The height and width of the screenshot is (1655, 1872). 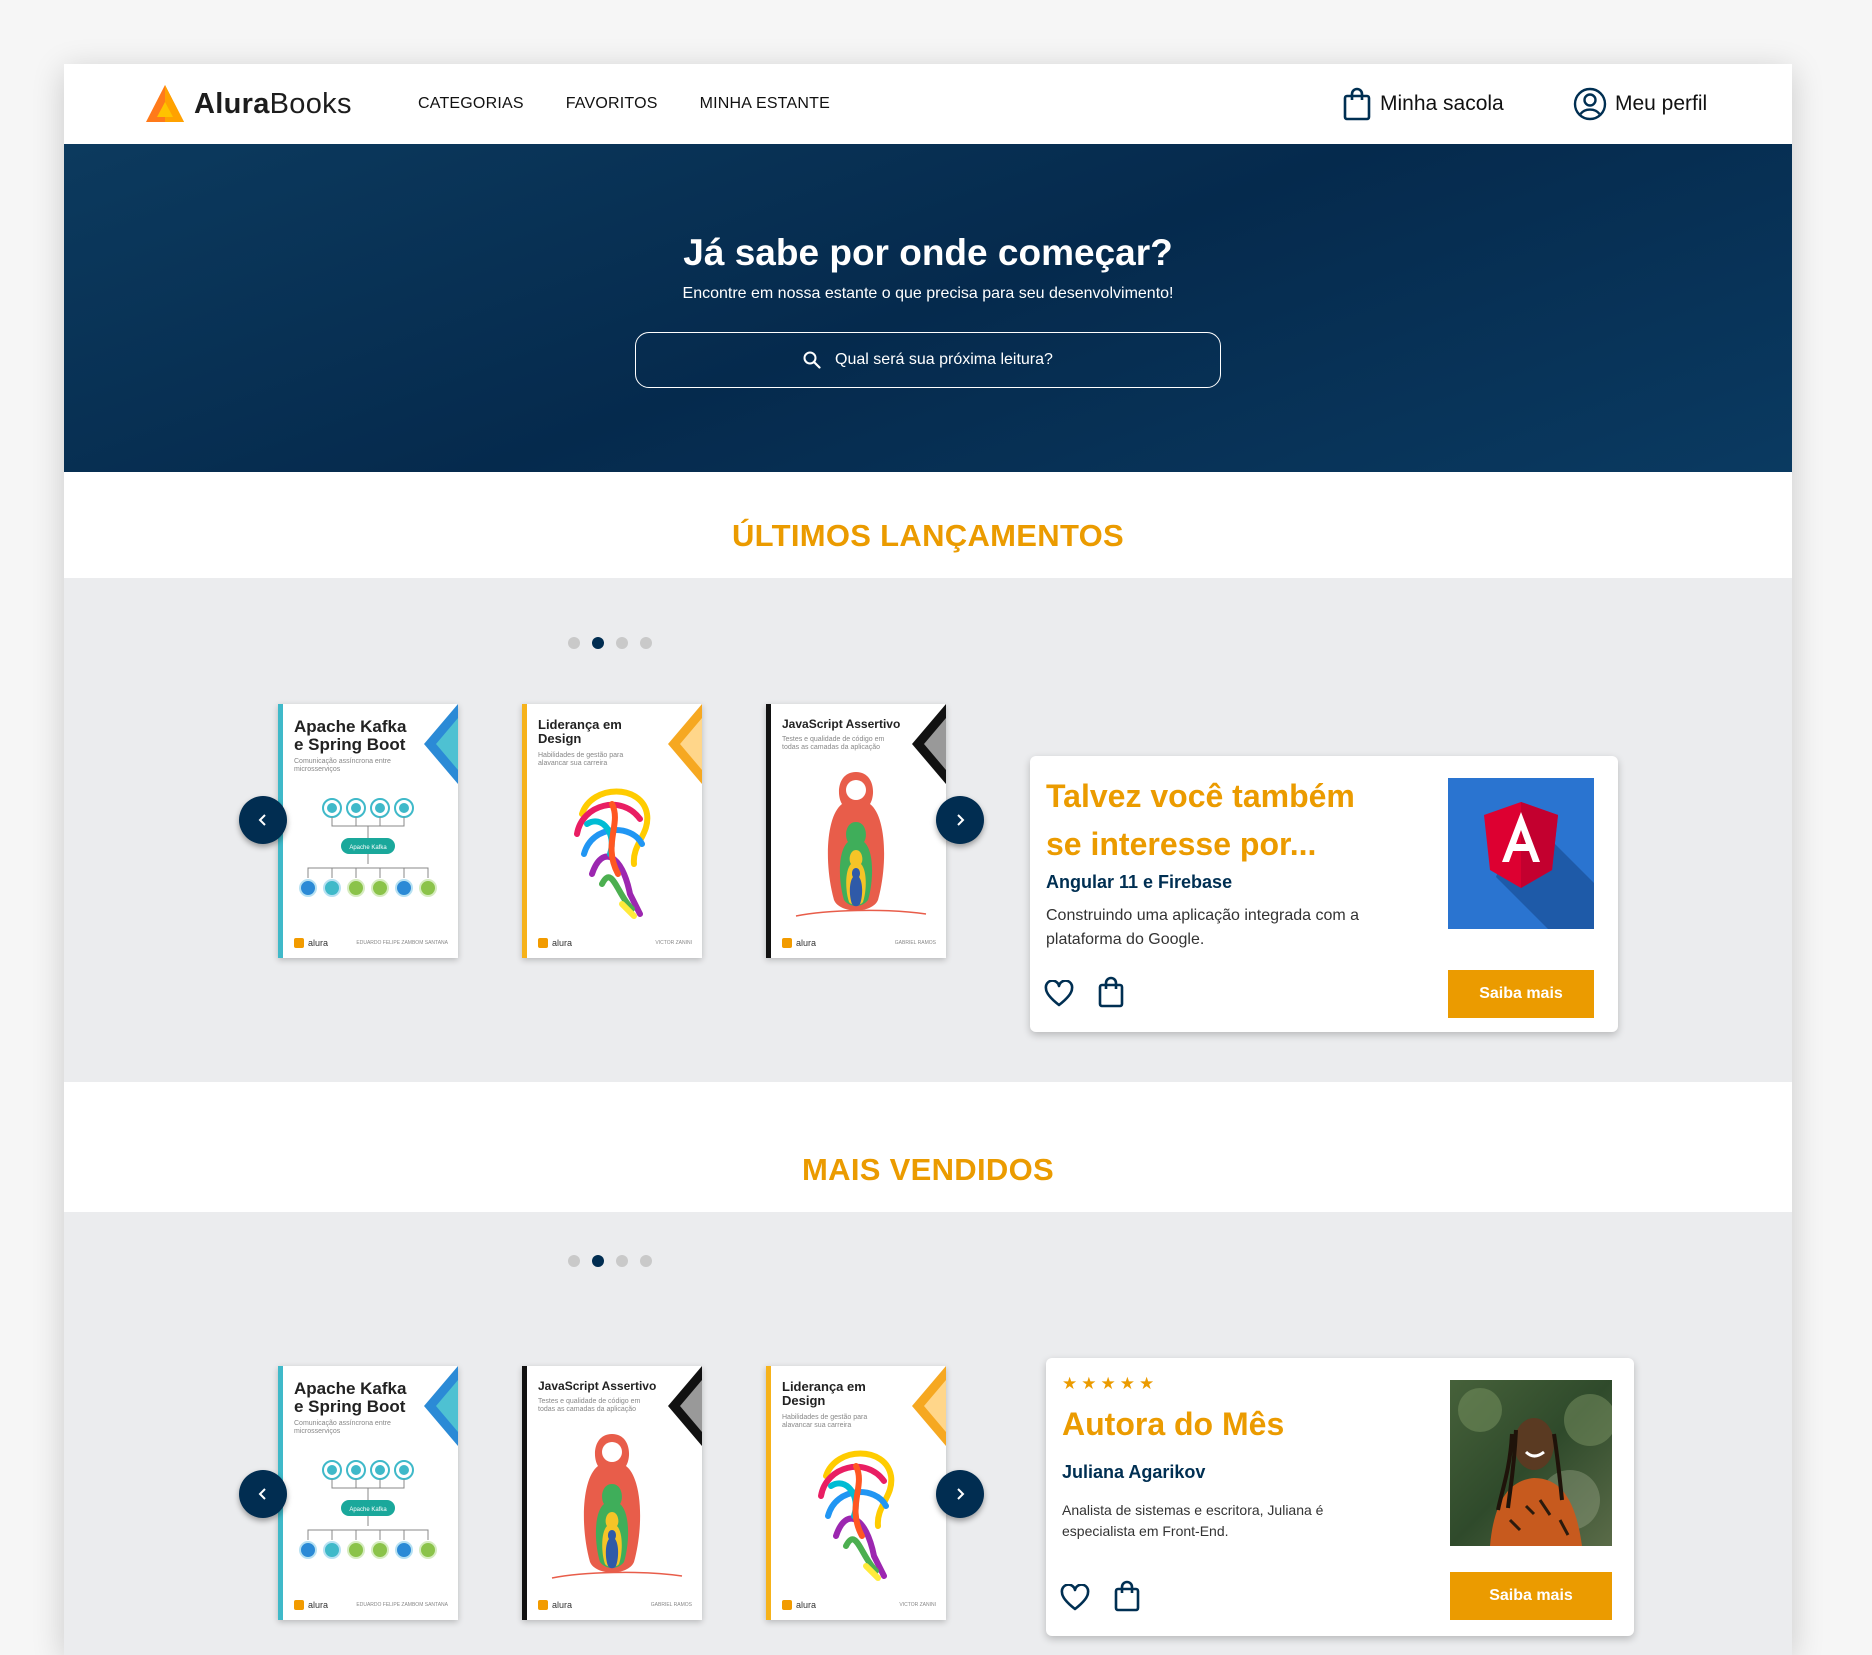 I want to click on hero-title: Já sabe por onde começar?, so click(x=928, y=252).